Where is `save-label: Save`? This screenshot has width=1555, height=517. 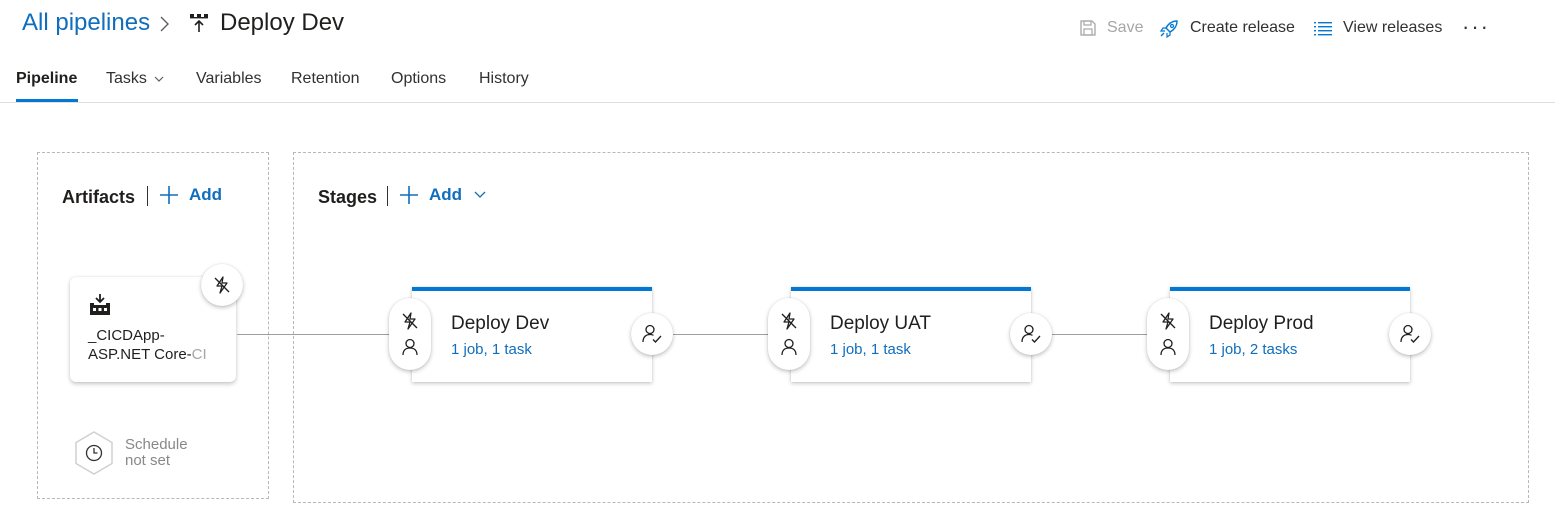
save-label: Save is located at coordinates (1125, 27).